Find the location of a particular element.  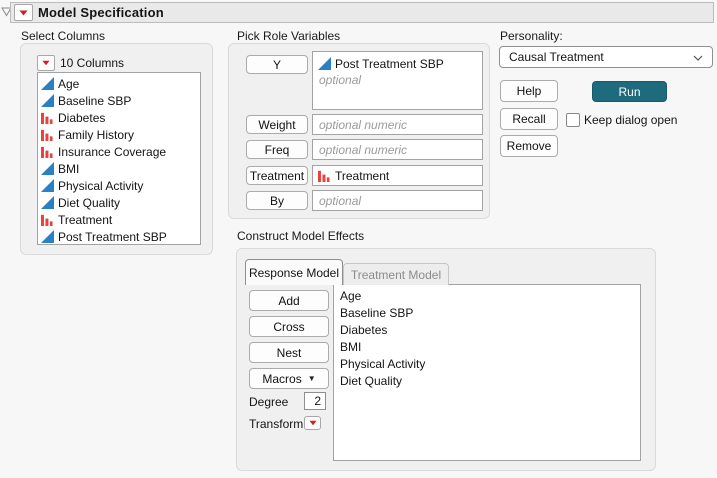

degree-input: 2 is located at coordinates (315, 401).